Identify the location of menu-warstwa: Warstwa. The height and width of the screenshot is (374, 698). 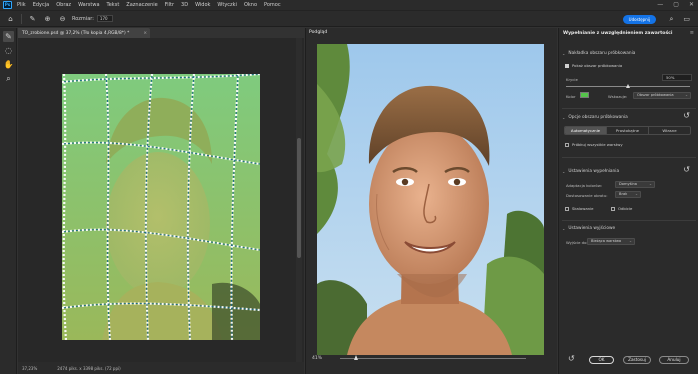
(88, 5).